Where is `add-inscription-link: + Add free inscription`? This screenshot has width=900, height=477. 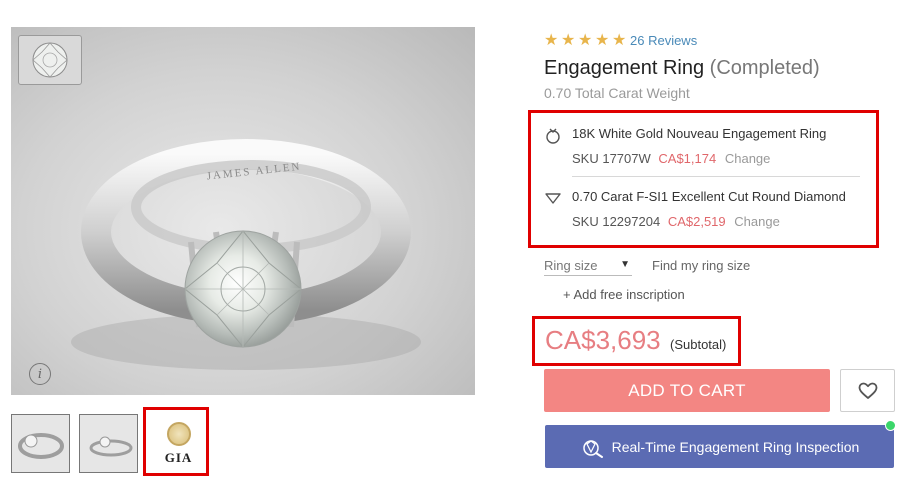 add-inscription-link: + Add free inscription is located at coordinates (624, 294).